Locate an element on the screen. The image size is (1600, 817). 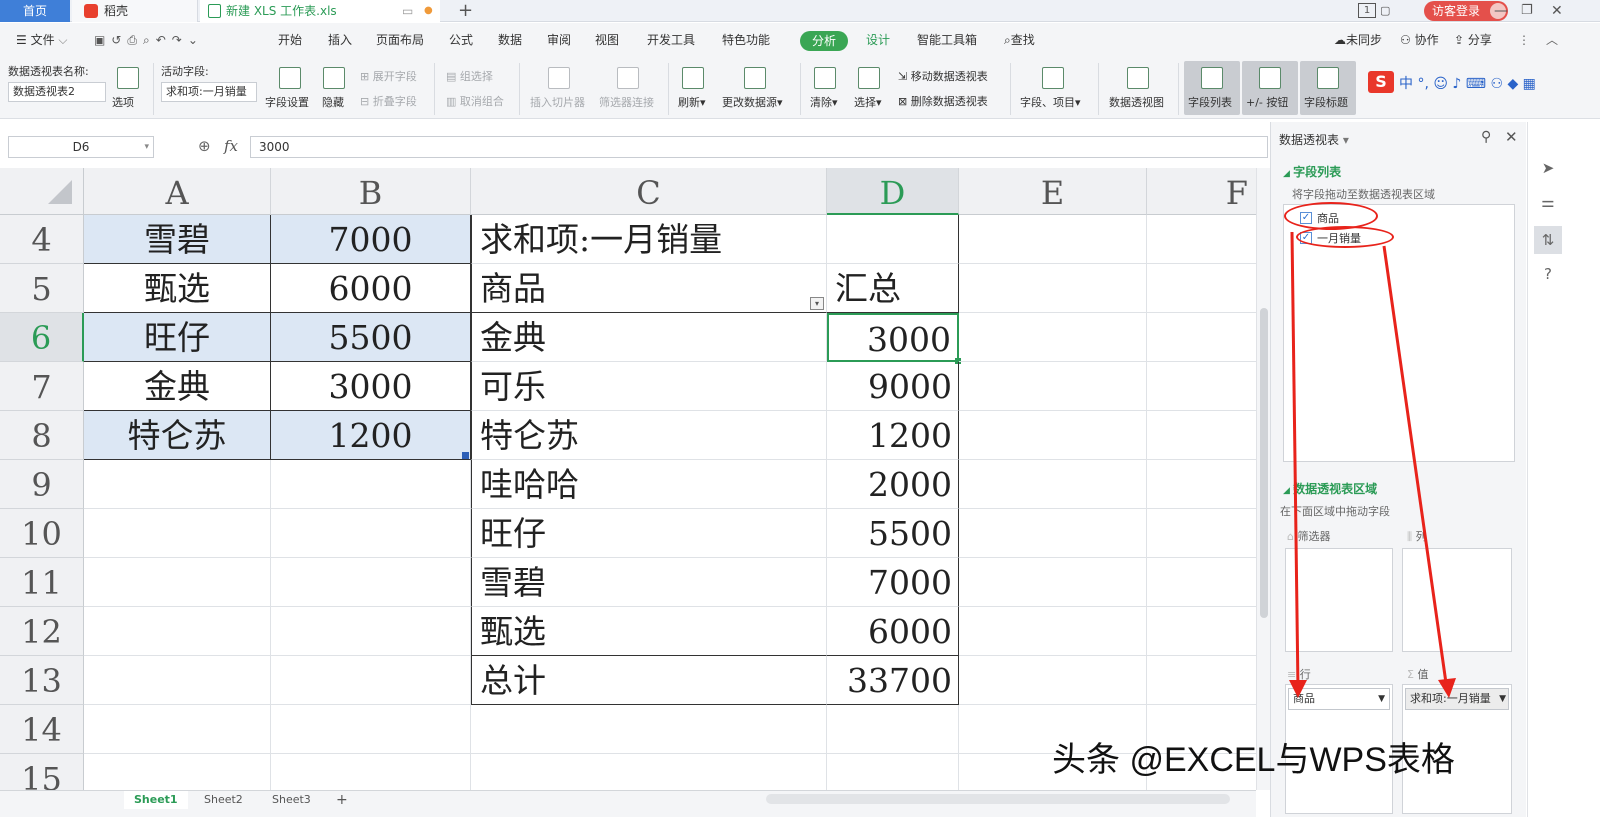
watermark: 头条 @EXCEL与WPS表格 is located at coordinates (1253, 760).